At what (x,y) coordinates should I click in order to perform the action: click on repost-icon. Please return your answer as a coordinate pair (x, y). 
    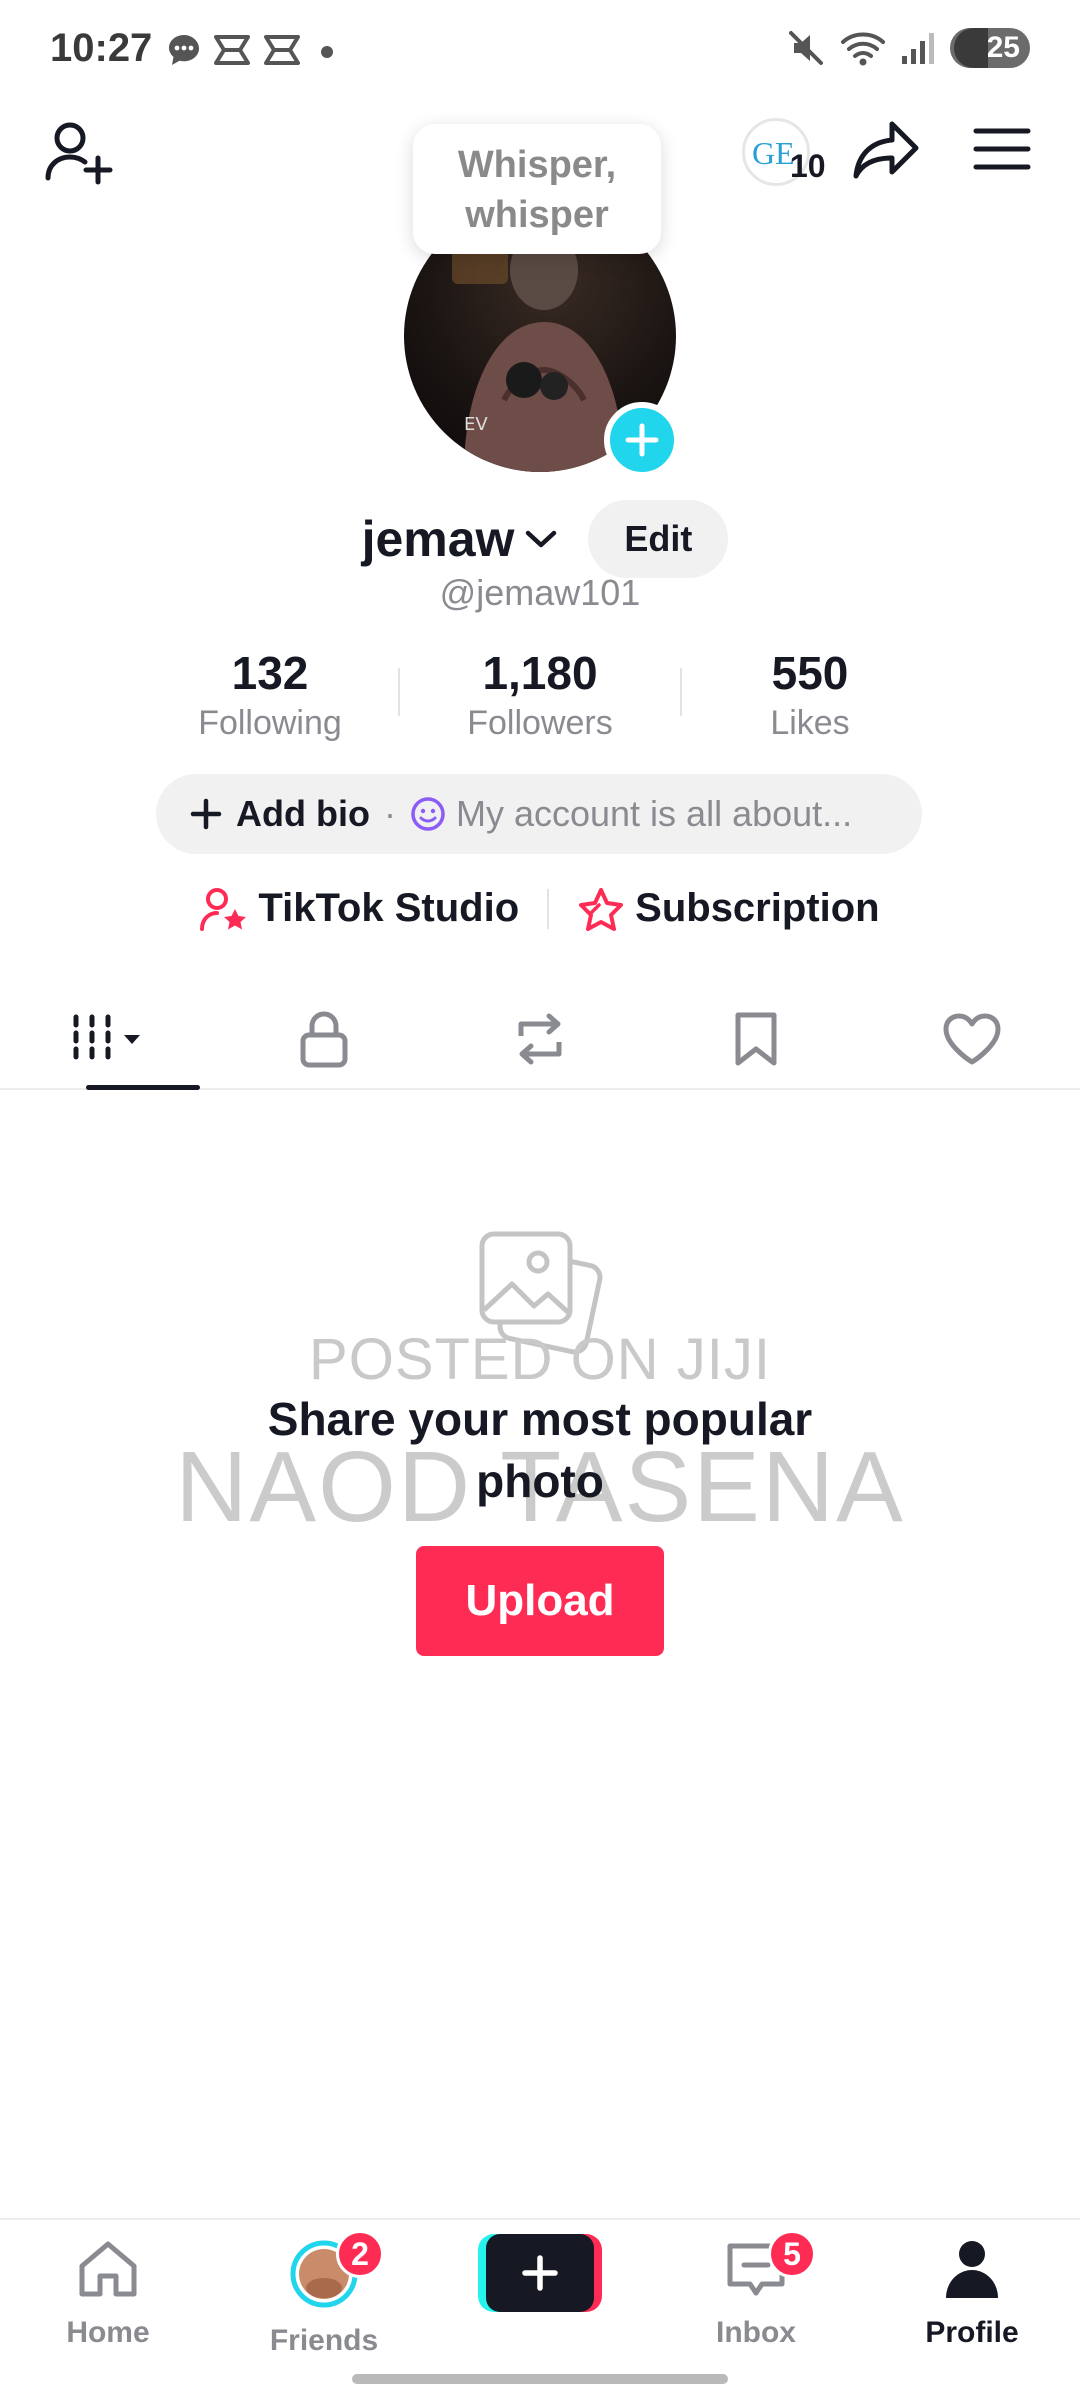
    Looking at the image, I should click on (540, 1039).